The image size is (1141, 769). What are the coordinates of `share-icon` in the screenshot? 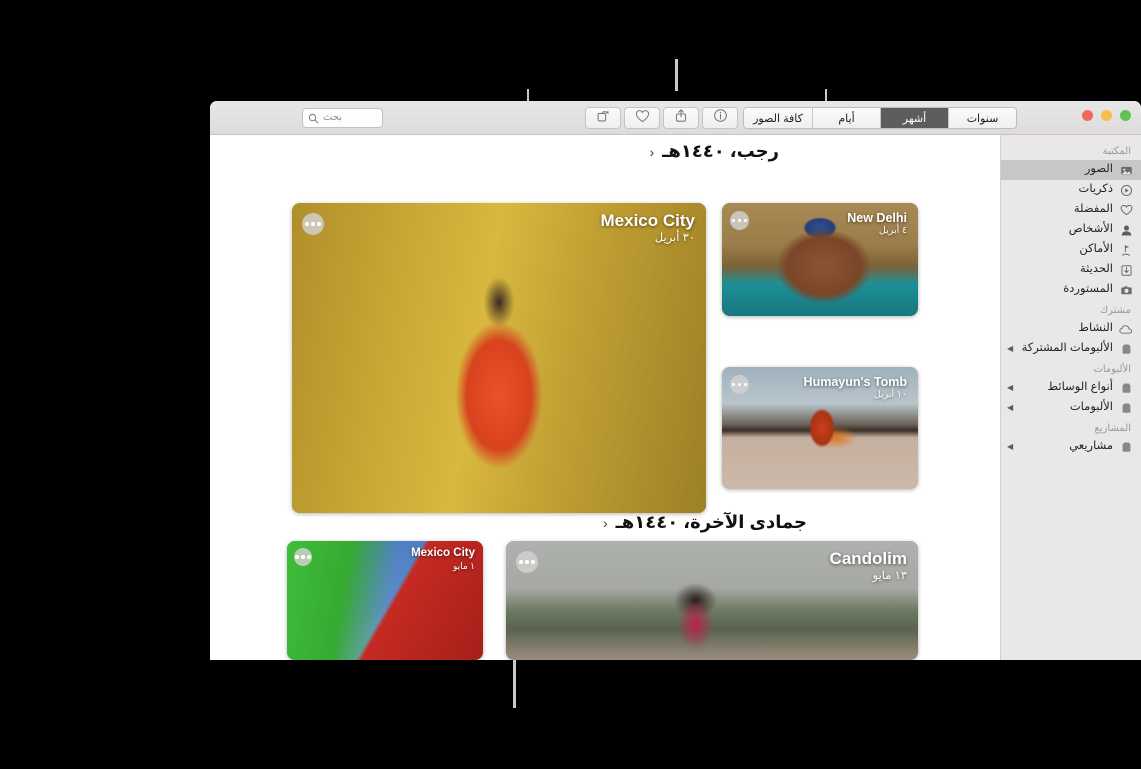 It's located at (681, 118).